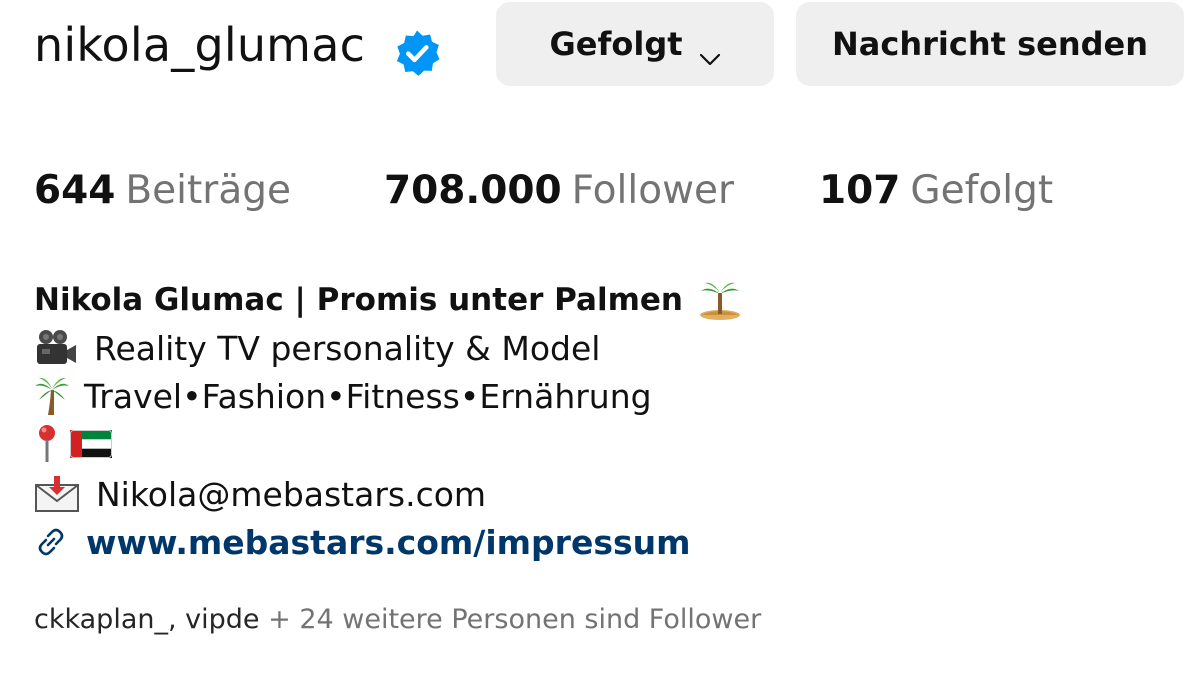 The image size is (1200, 674). What do you see at coordinates (147, 619) in the screenshot?
I see `followed-by-names: ckkaplan_, vipde` at bounding box center [147, 619].